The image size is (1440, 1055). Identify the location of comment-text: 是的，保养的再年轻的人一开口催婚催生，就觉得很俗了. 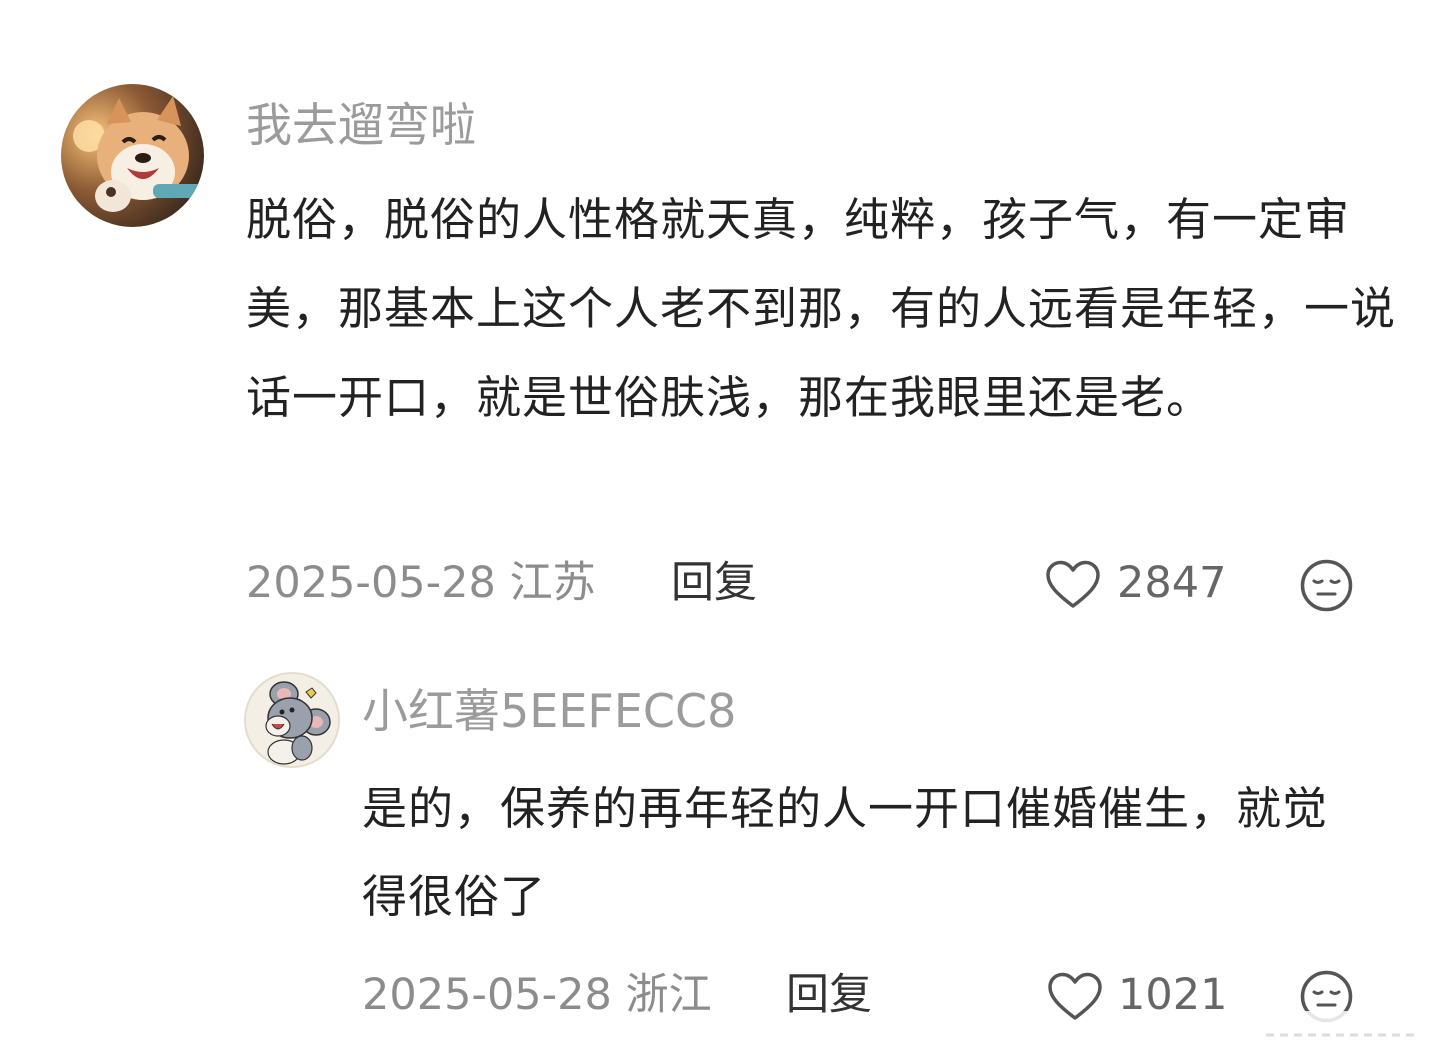
(845, 852).